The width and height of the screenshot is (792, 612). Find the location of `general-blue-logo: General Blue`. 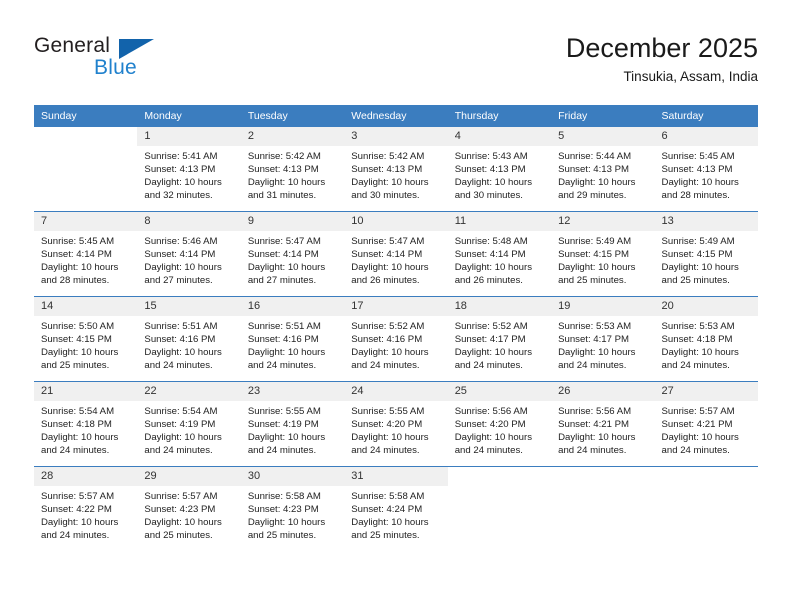

general-blue-logo: General Blue is located at coordinates (134, 59).